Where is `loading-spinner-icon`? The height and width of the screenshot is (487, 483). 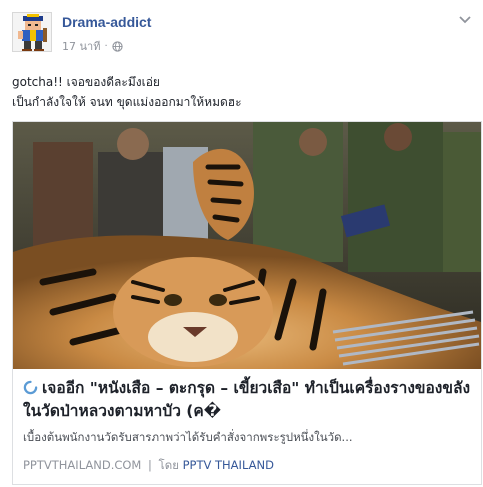
loading-spinner-icon is located at coordinates (30, 387).